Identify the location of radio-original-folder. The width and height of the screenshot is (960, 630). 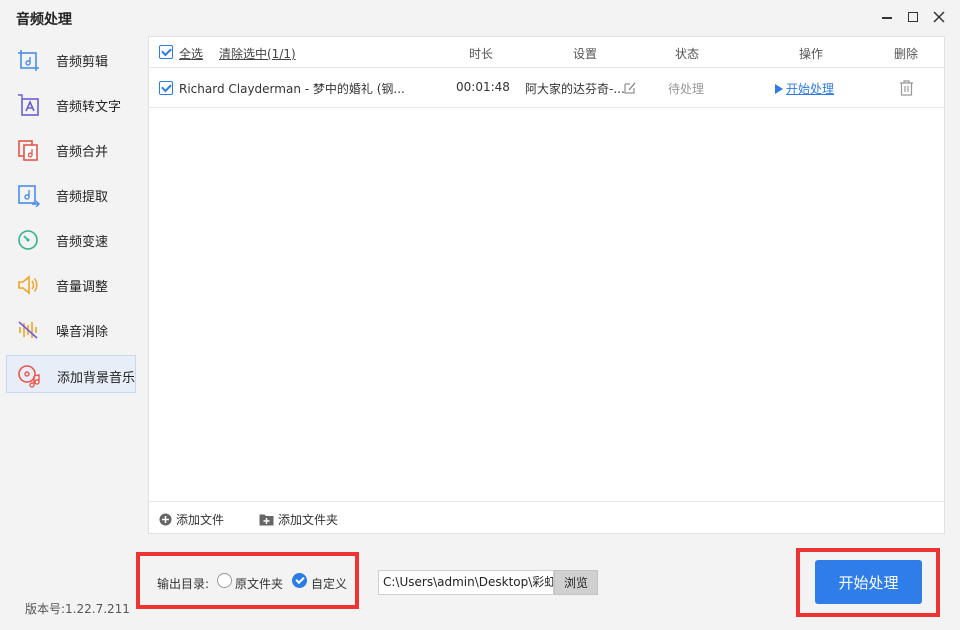
(224, 580).